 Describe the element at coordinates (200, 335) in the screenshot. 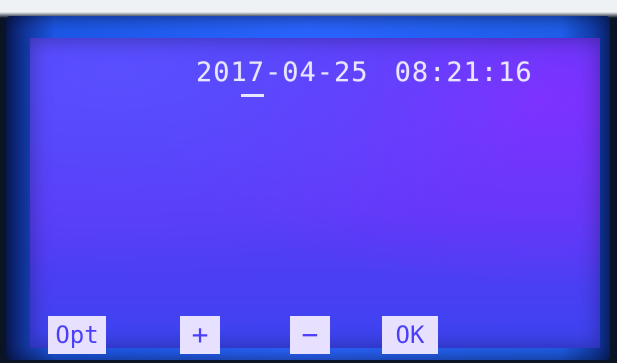

I see `increment-button: +` at that location.